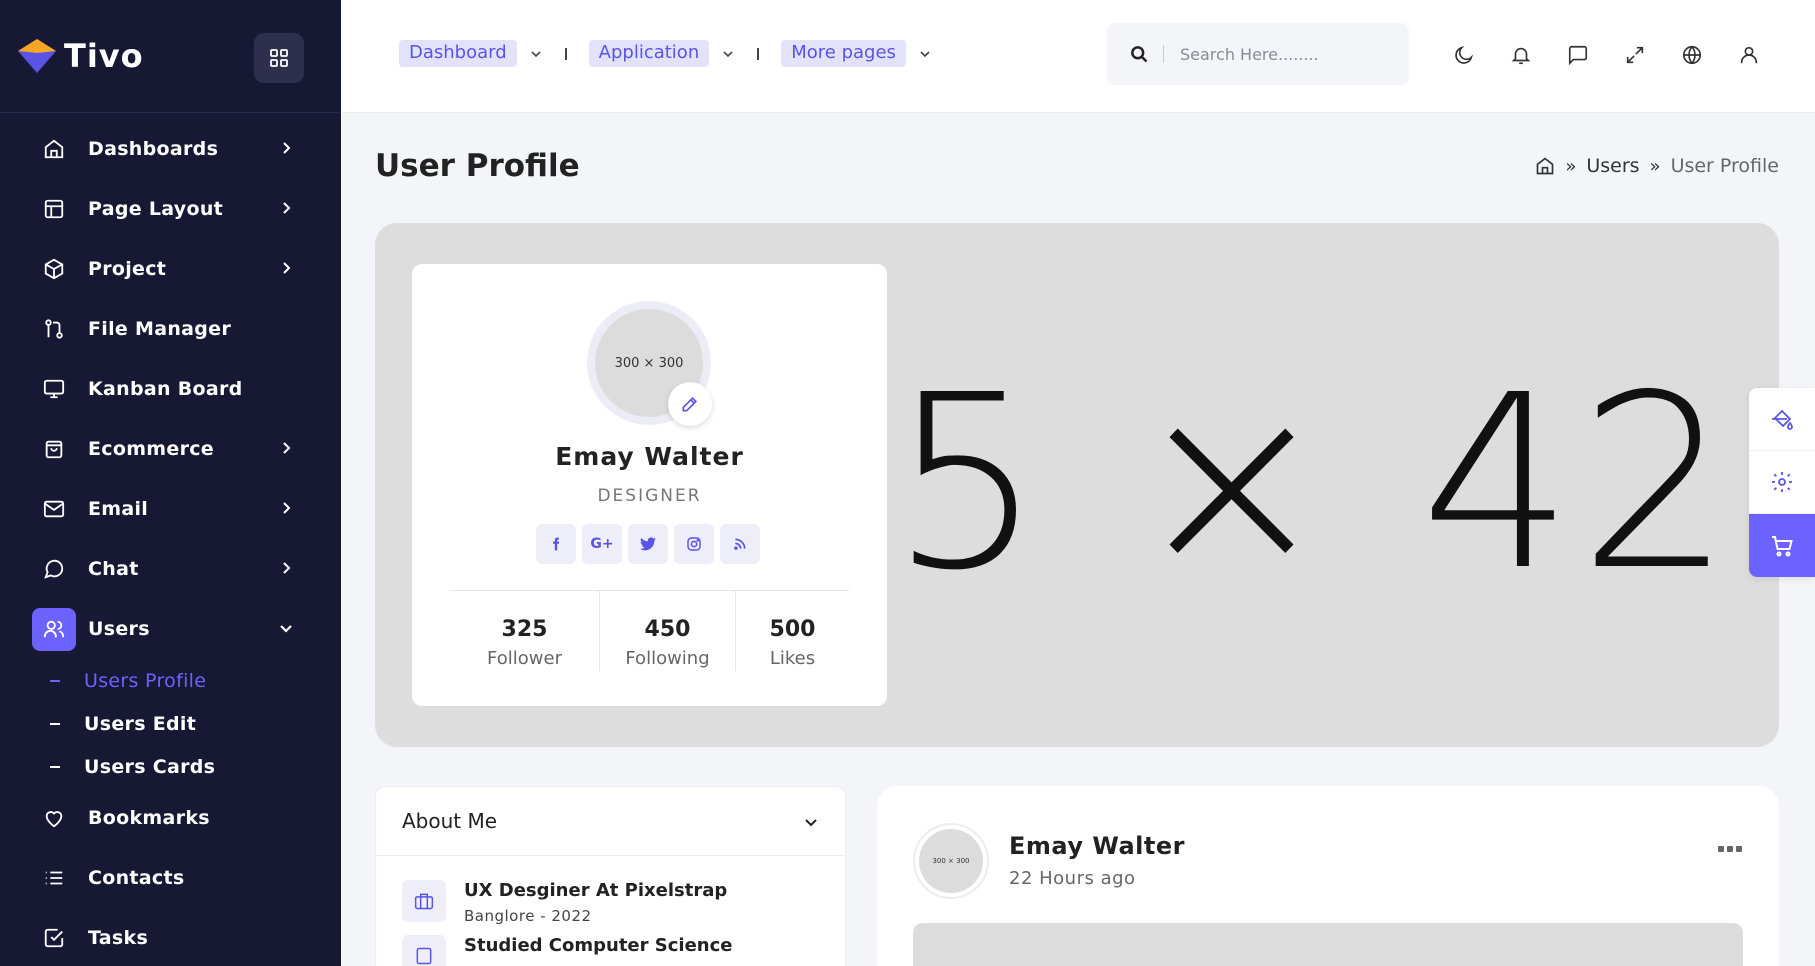 This screenshot has width=1815, height=966. I want to click on stat-followers: 325 Follower, so click(525, 631).